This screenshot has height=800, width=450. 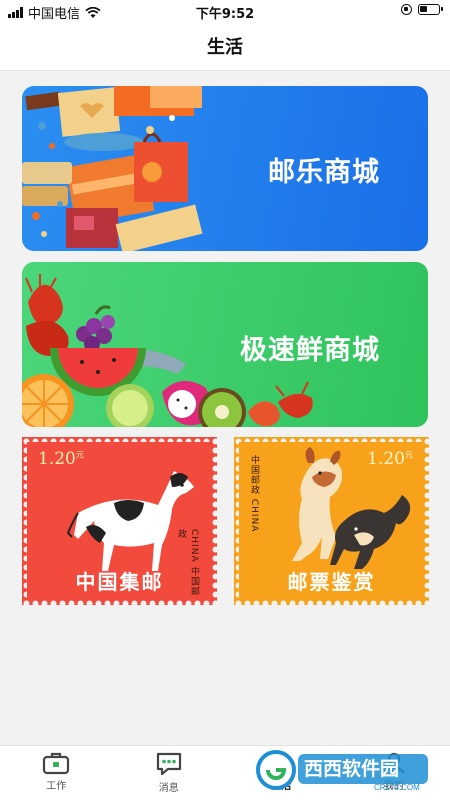 I want to click on tab-work: 工作, so click(x=56, y=773).